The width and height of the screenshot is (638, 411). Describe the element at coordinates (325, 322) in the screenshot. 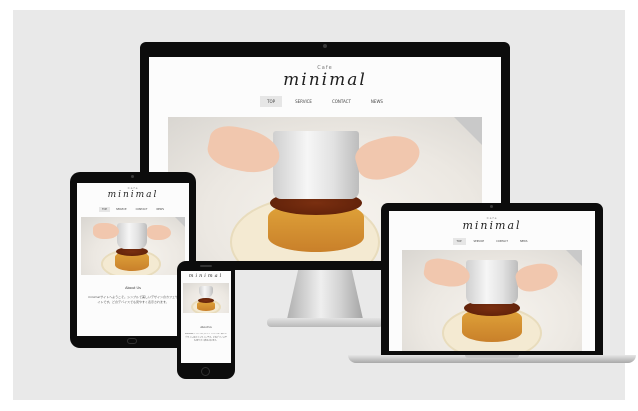

I see `monitor-base` at that location.